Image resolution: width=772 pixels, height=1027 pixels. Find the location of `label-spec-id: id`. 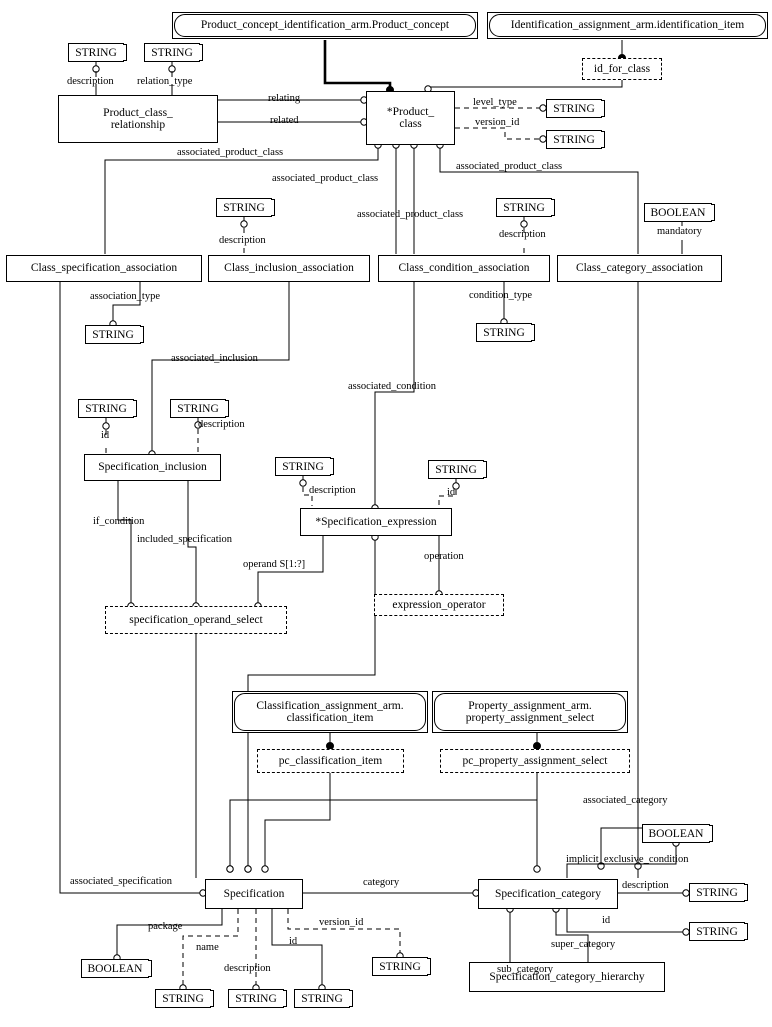

label-spec-id: id is located at coordinates (293, 941).